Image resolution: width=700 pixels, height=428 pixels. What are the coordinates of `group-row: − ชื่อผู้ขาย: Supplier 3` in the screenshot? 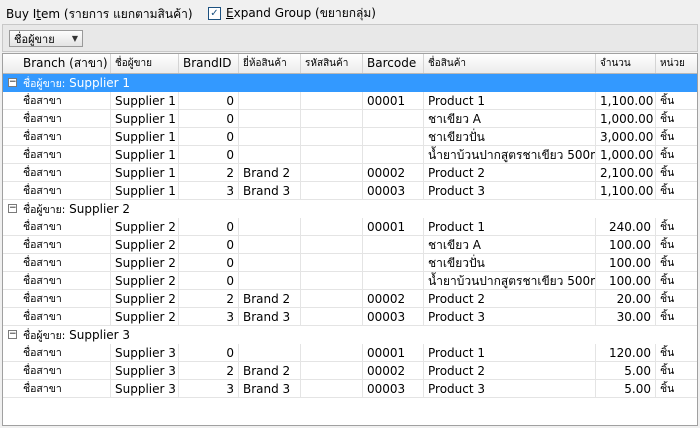 It's located at (350, 335).